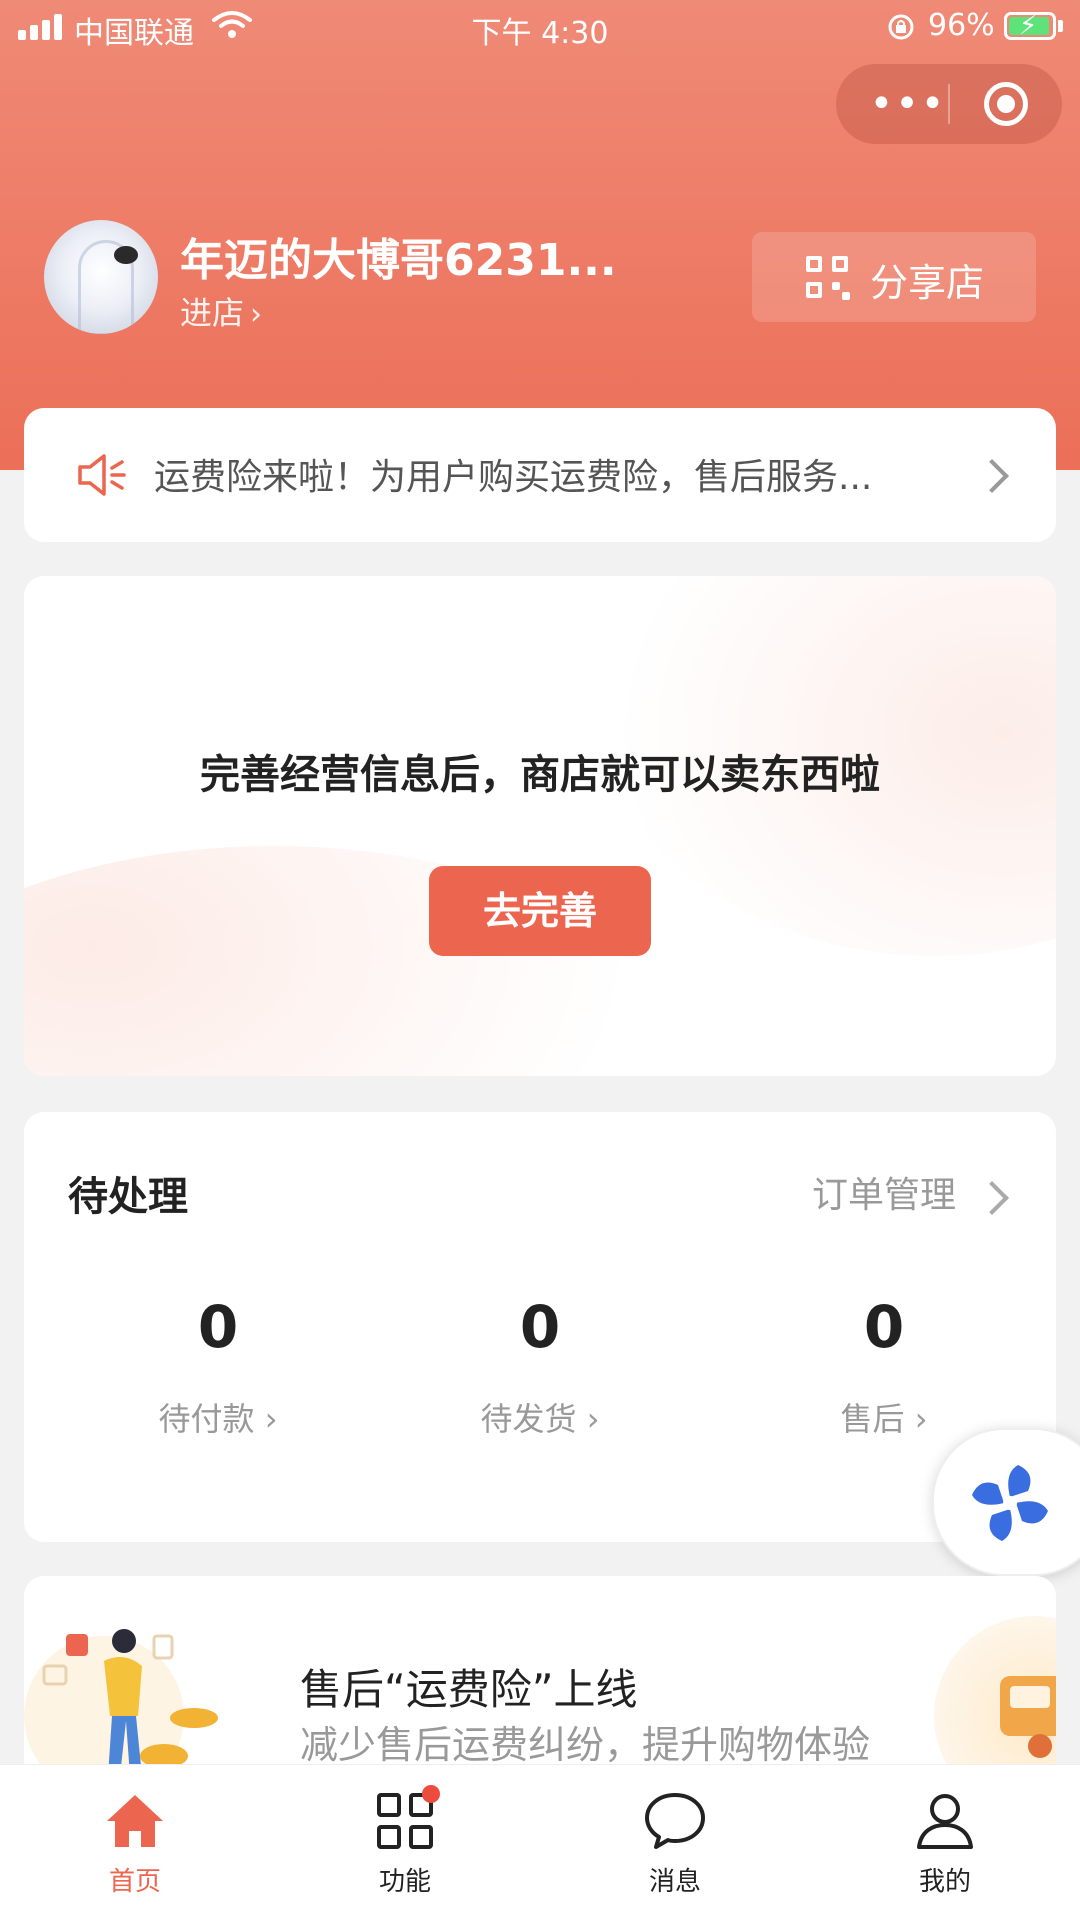  Describe the element at coordinates (126, 255) in the screenshot. I see `avatar-fly` at that location.